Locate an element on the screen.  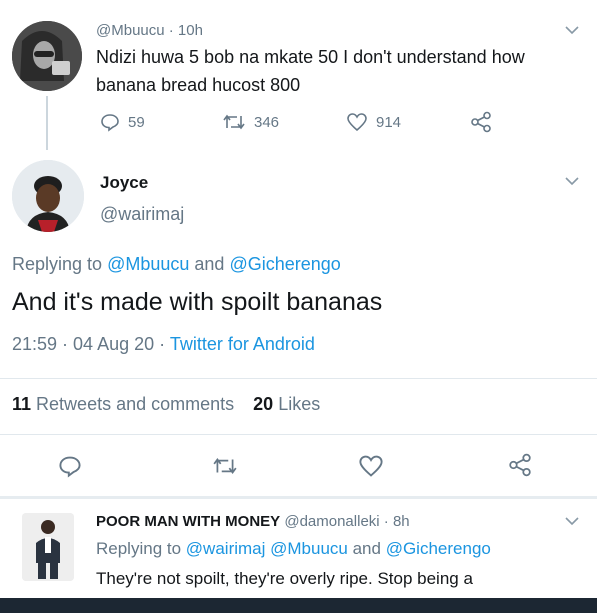
replying-to-mbuucu-link: @Mbuucu is located at coordinates (148, 264).